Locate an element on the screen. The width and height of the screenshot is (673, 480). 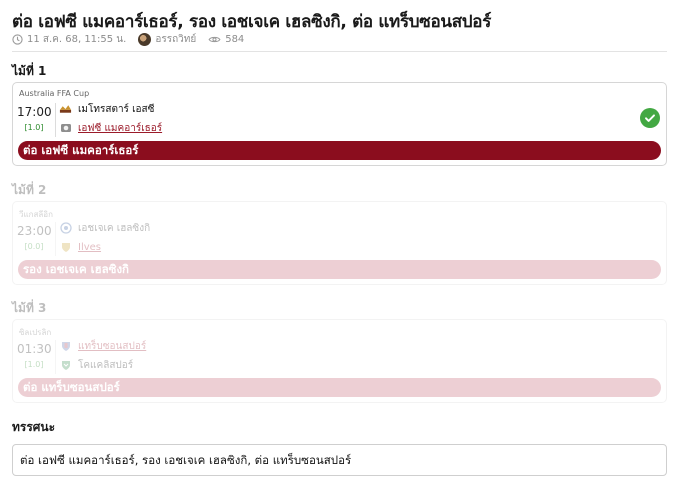
bet-selection-bar: ต่อ แทร็บซอนสปอร์ is located at coordinates (339, 387).